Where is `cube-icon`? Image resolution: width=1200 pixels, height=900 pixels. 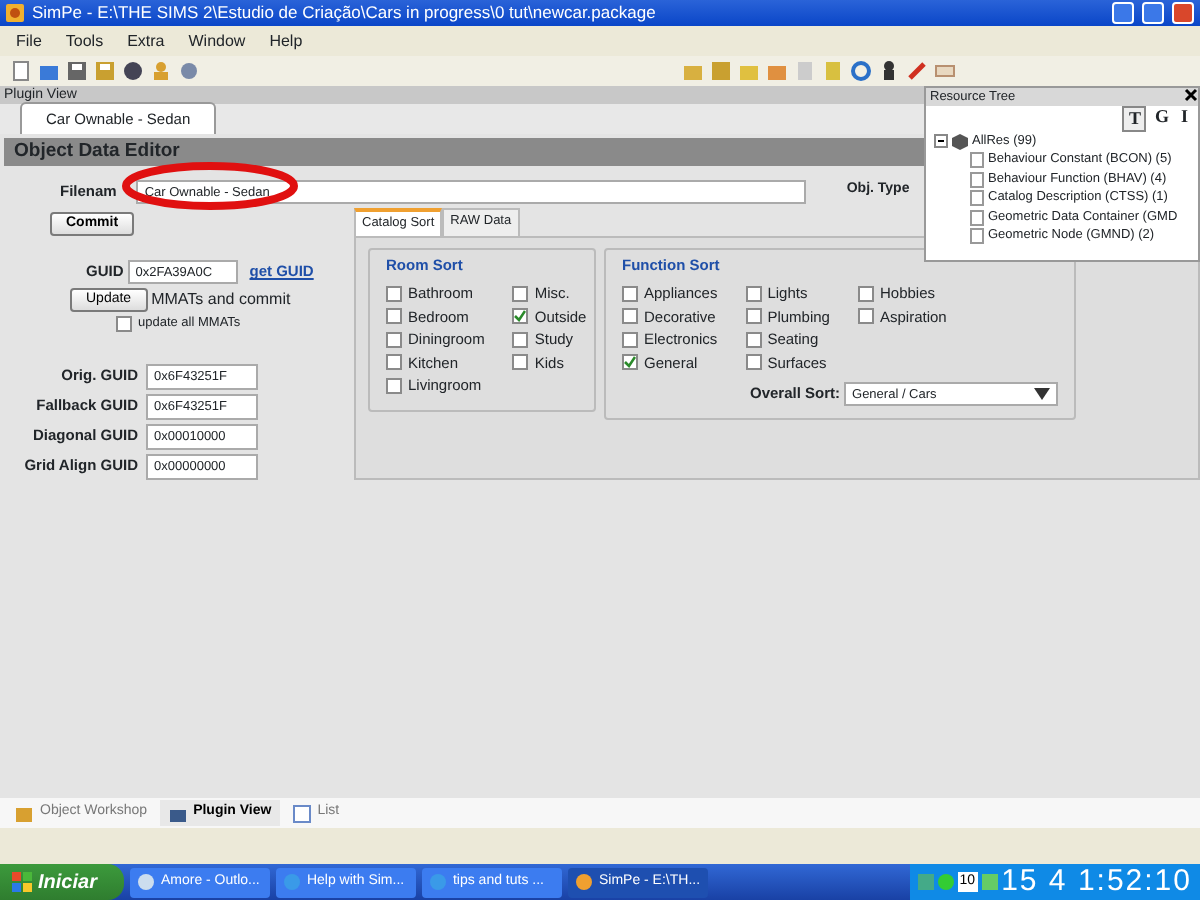
cube-icon is located at coordinates (960, 141).